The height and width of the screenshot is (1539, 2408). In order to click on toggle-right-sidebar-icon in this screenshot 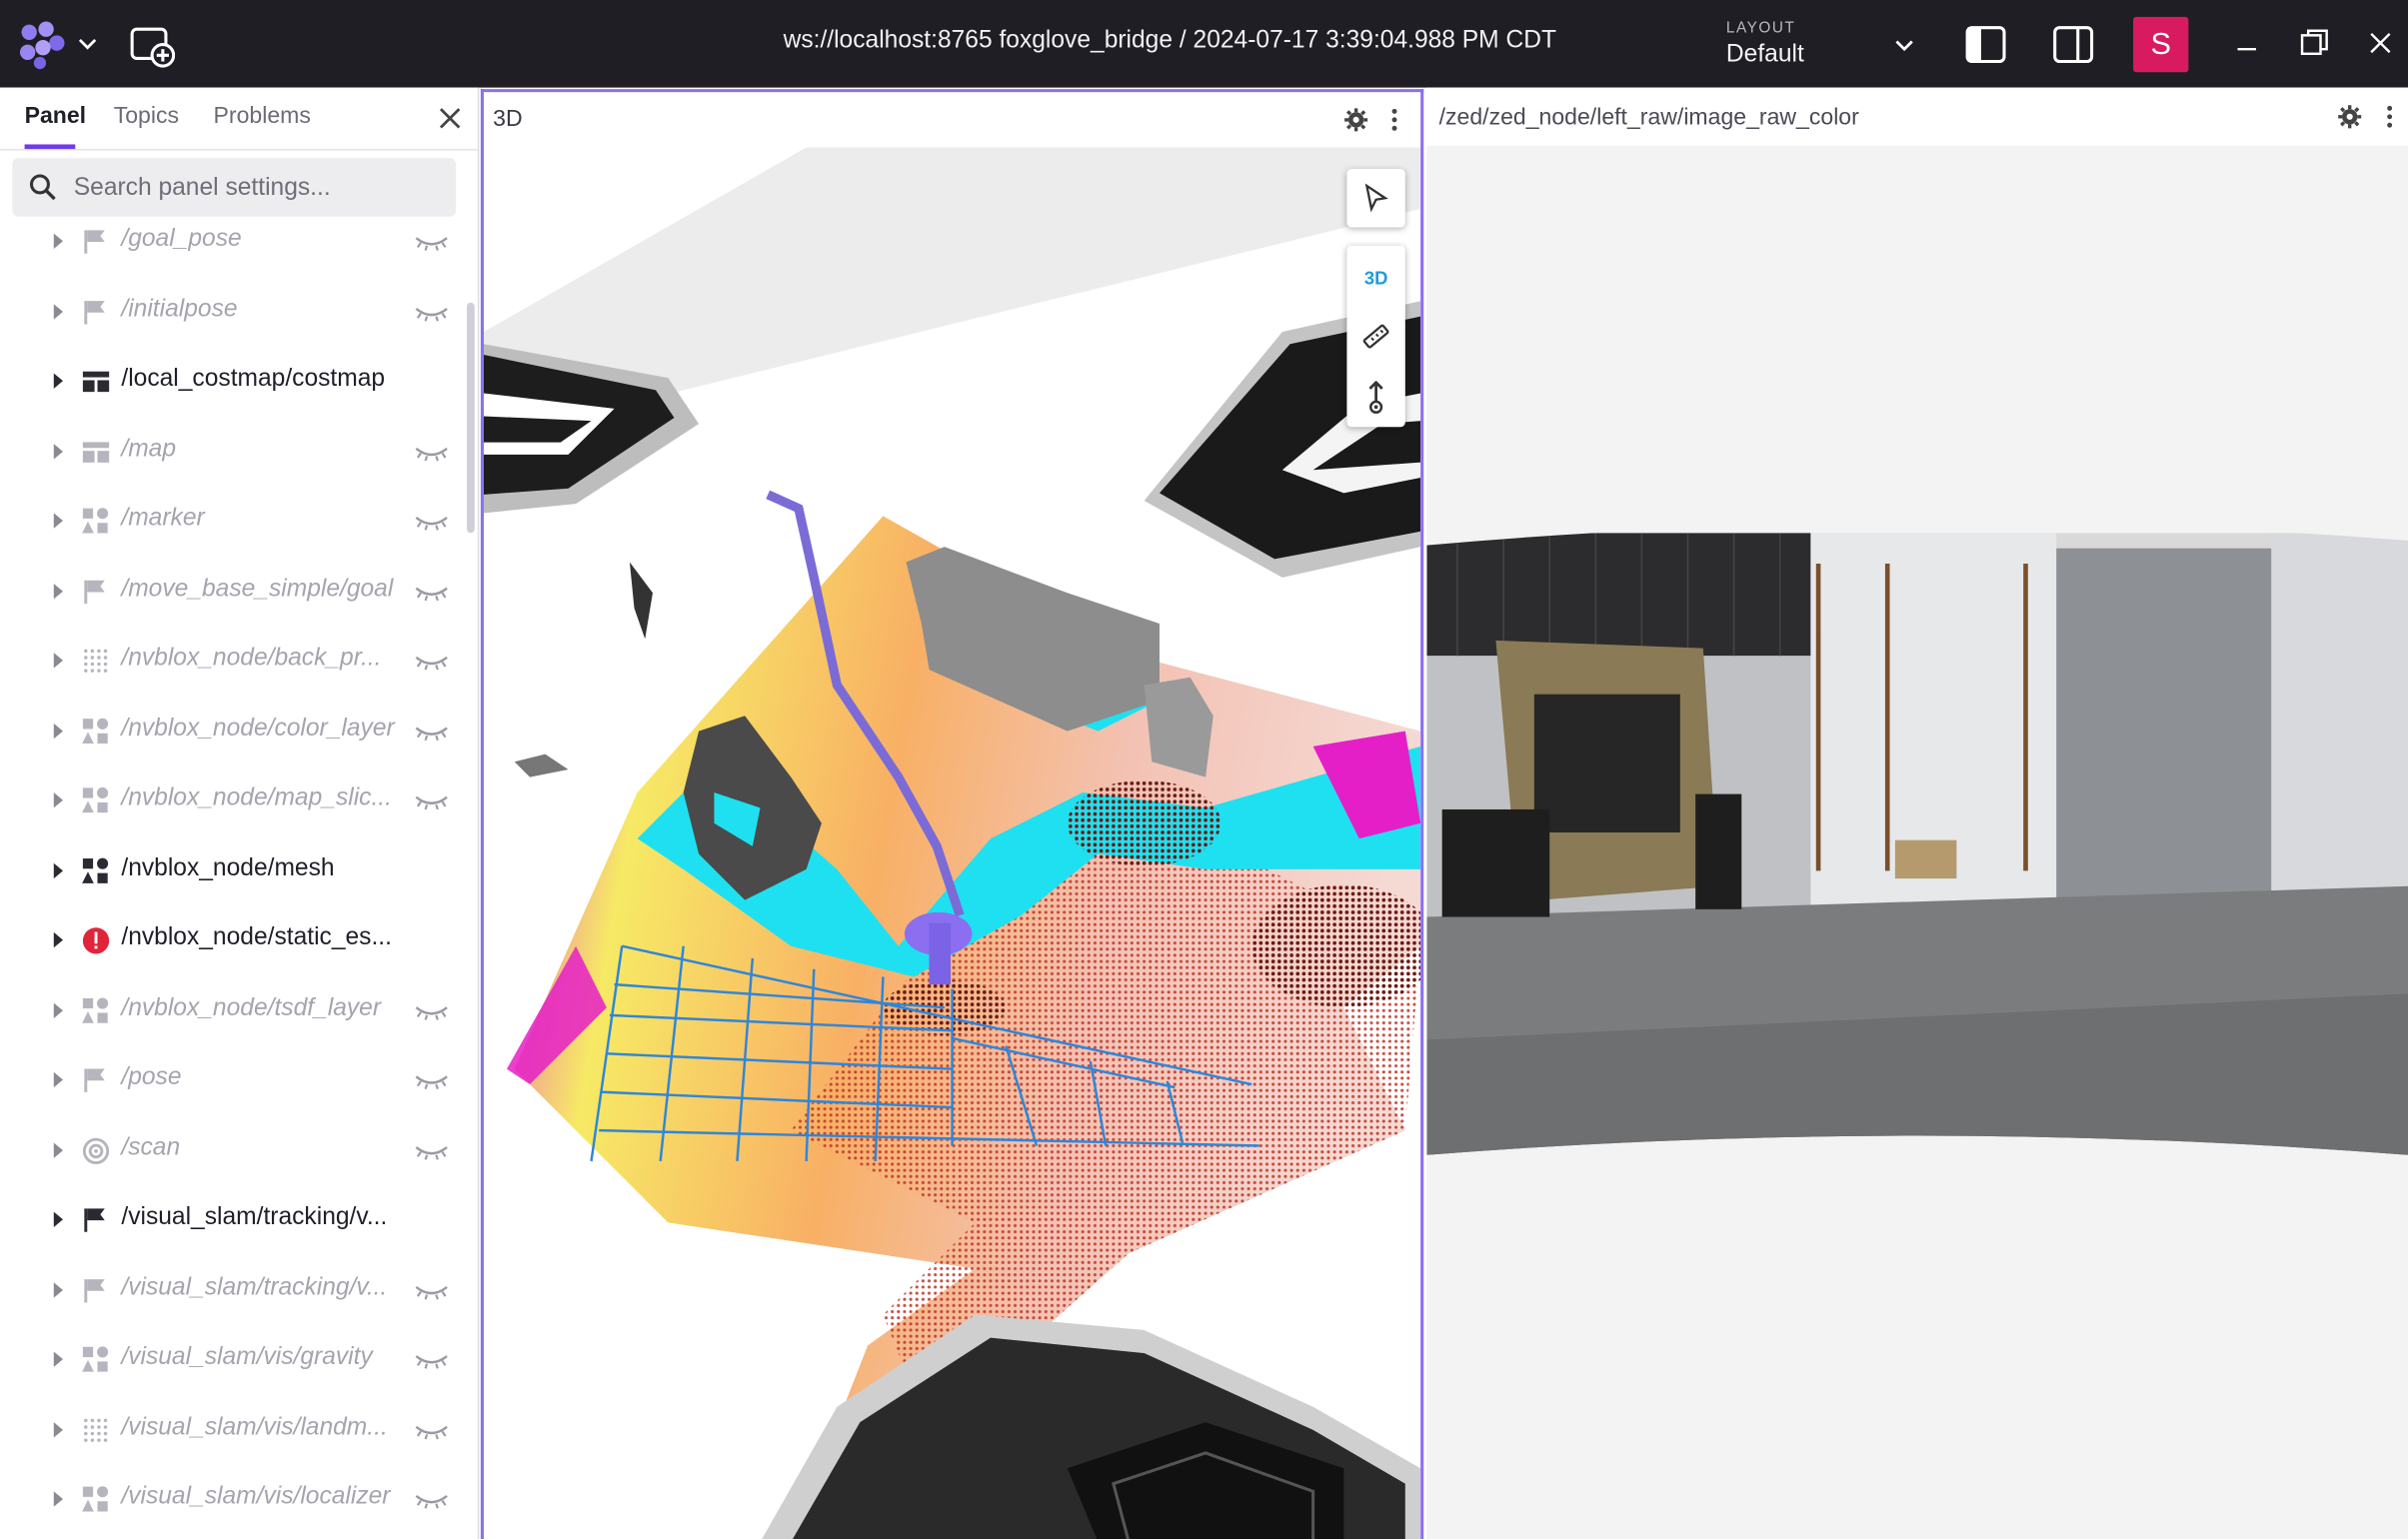, I will do `click(2073, 45)`.